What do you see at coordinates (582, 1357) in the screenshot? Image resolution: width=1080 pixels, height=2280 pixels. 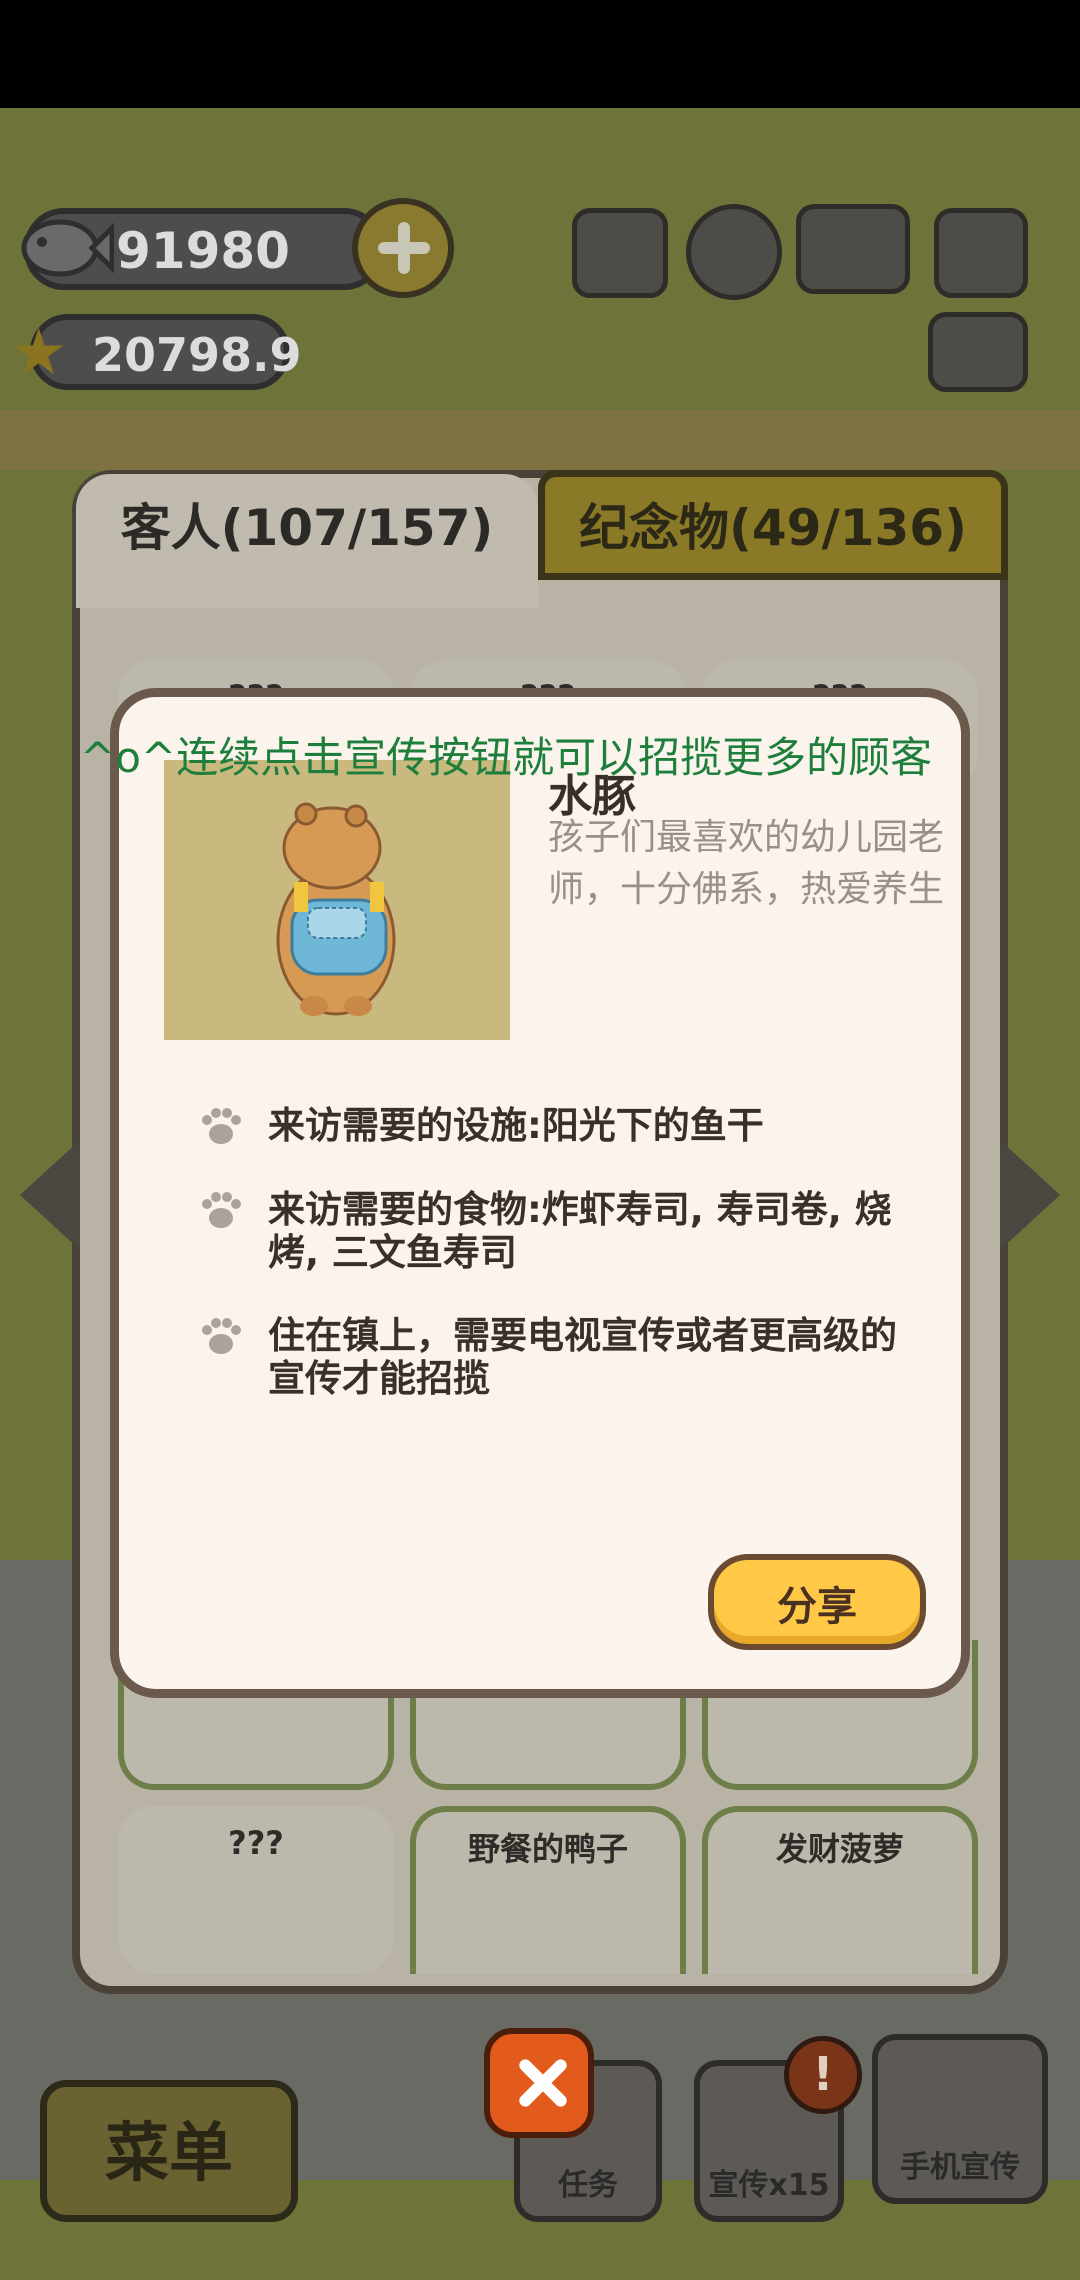 I see `requirement-text: 住在镇上，需要电视宣传或者更高级的宣传才能招揽` at bounding box center [582, 1357].